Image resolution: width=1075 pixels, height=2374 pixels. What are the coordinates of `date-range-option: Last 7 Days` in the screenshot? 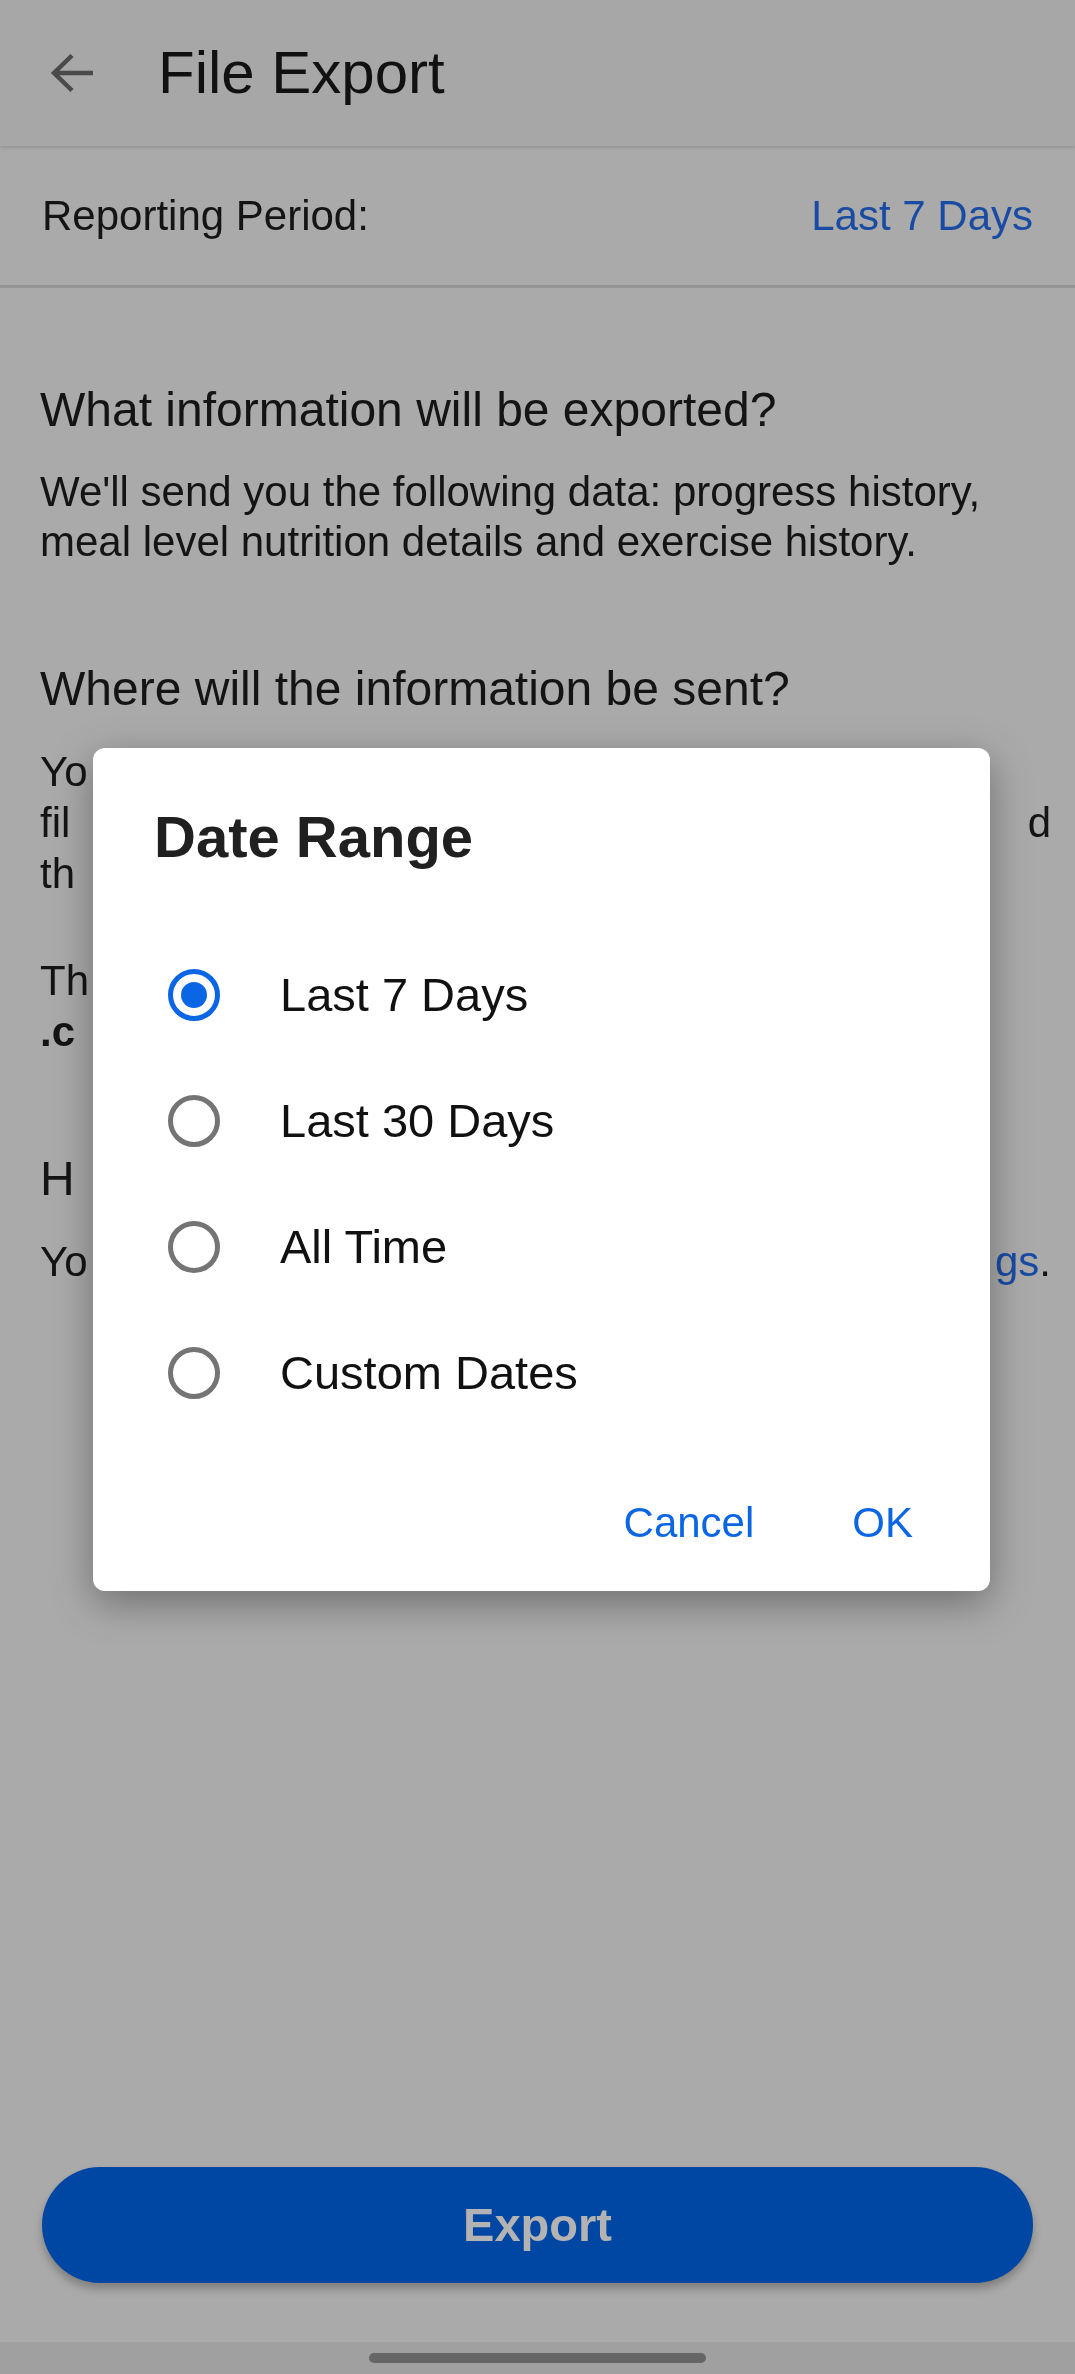 It's located at (541, 995).